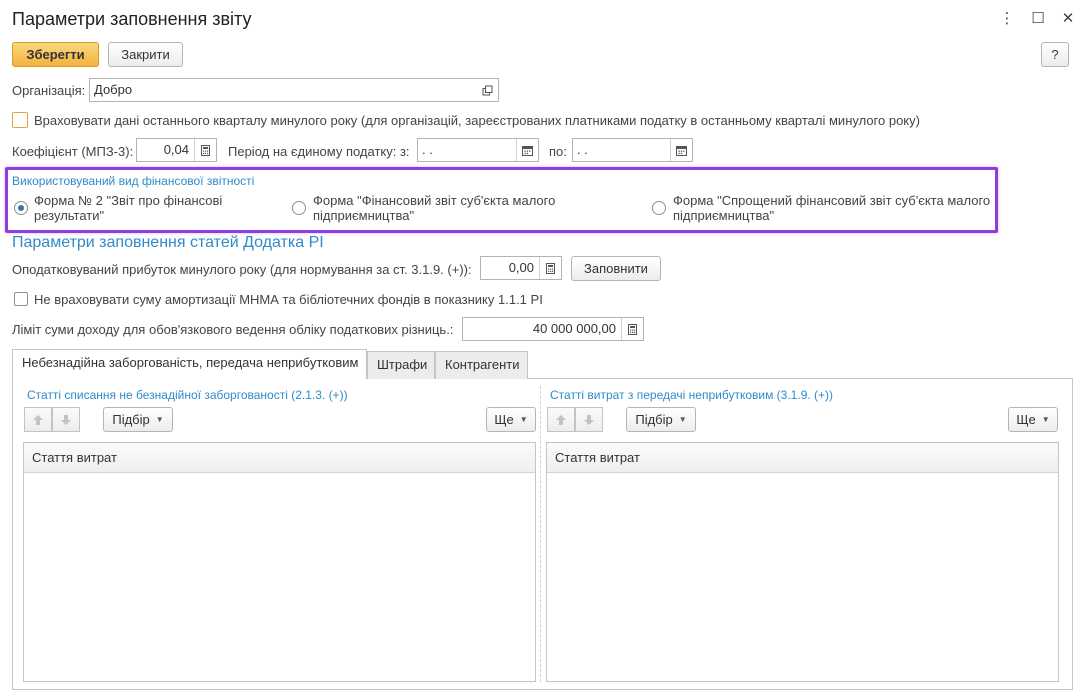  What do you see at coordinates (1026, 419) in the screenshot?
I see `right-more-label: Ще` at bounding box center [1026, 419].